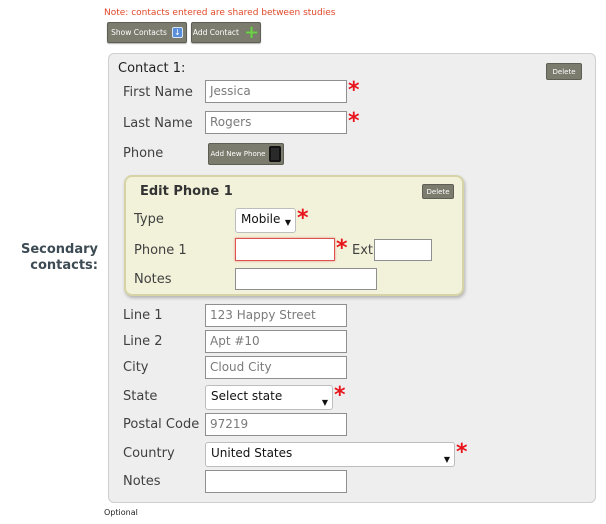  I want to click on line2-label: Line 2, so click(143, 341).